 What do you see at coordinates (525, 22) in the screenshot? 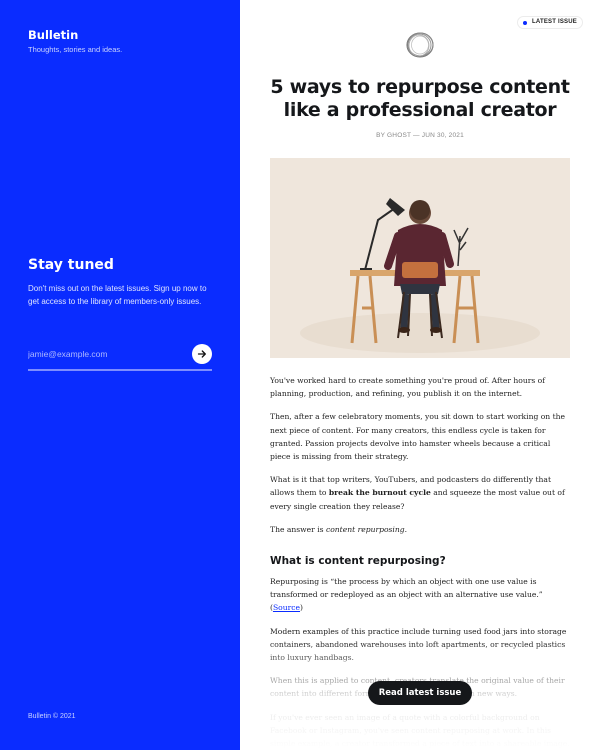
I see `badge-dot-icon` at bounding box center [525, 22].